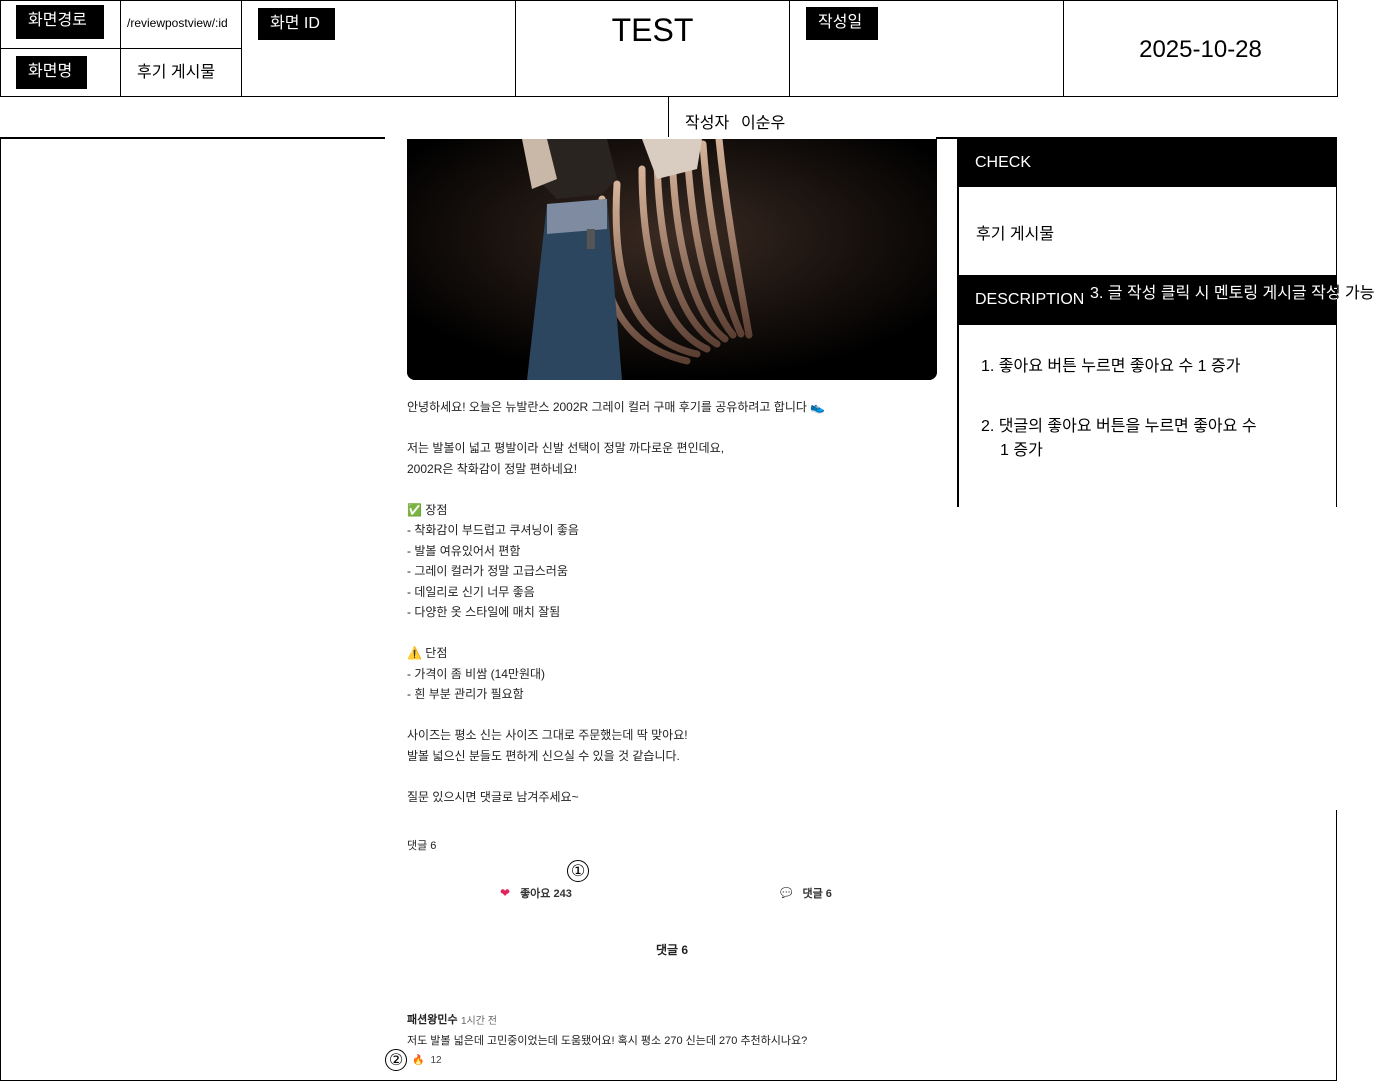  What do you see at coordinates (842, 23) in the screenshot?
I see `date-label: 작성일` at bounding box center [842, 23].